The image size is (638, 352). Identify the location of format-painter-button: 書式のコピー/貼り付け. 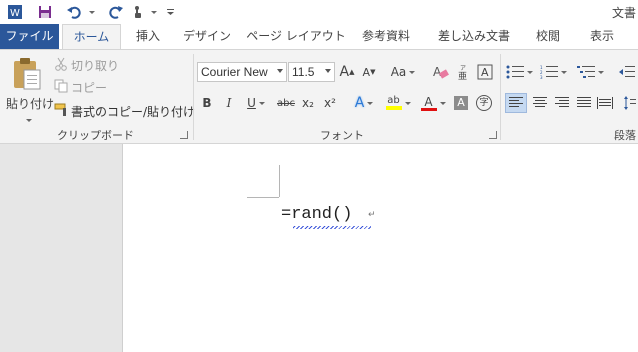
(124, 111).